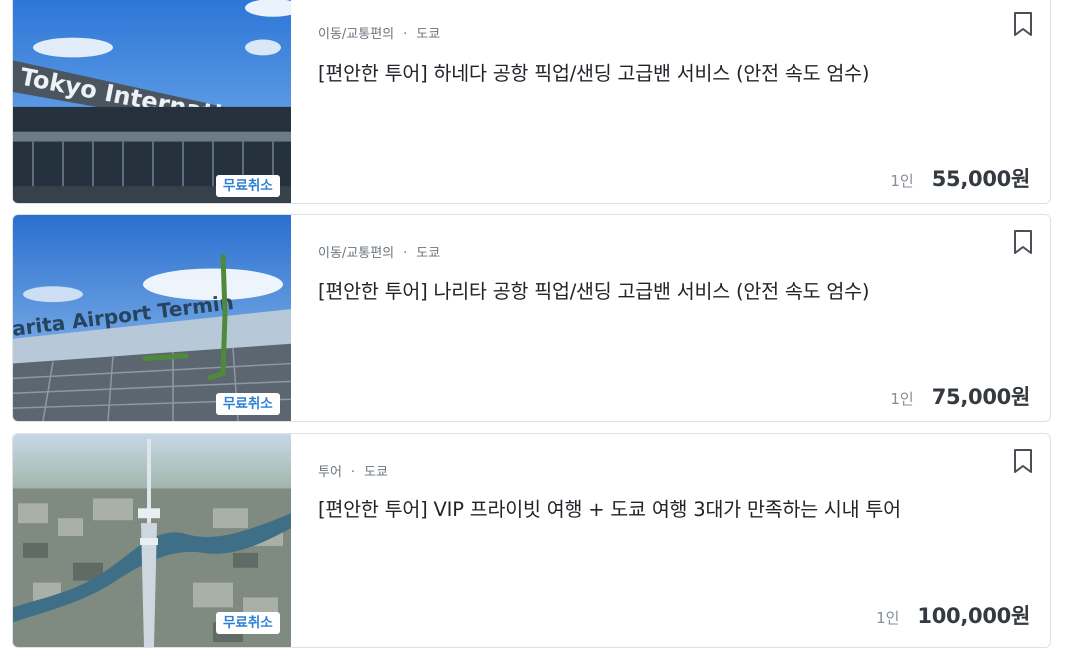 This screenshot has width=1069, height=648. Describe the element at coordinates (152, 101) in the screenshot. I see `listing-image-haneda: Tokyo International Air 무료취소` at that location.